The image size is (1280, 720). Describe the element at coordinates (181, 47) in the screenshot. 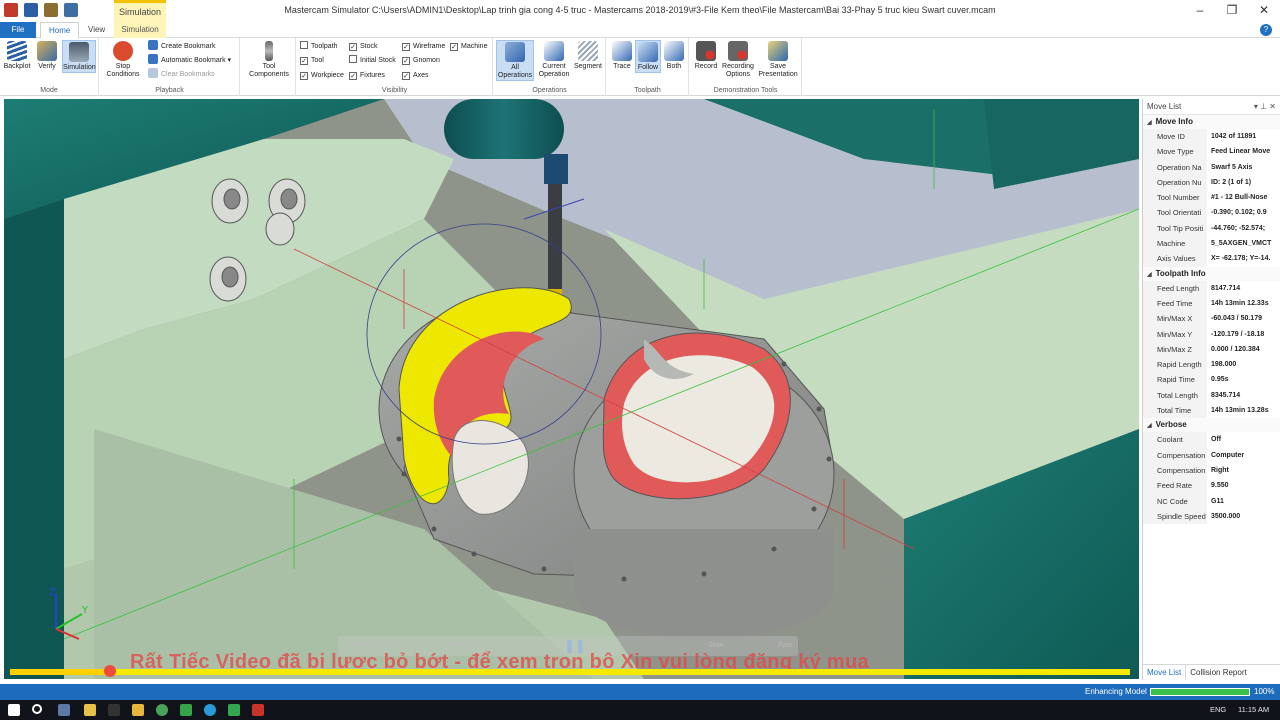

I see `create-bookmark-button: Create Bookmark` at that location.